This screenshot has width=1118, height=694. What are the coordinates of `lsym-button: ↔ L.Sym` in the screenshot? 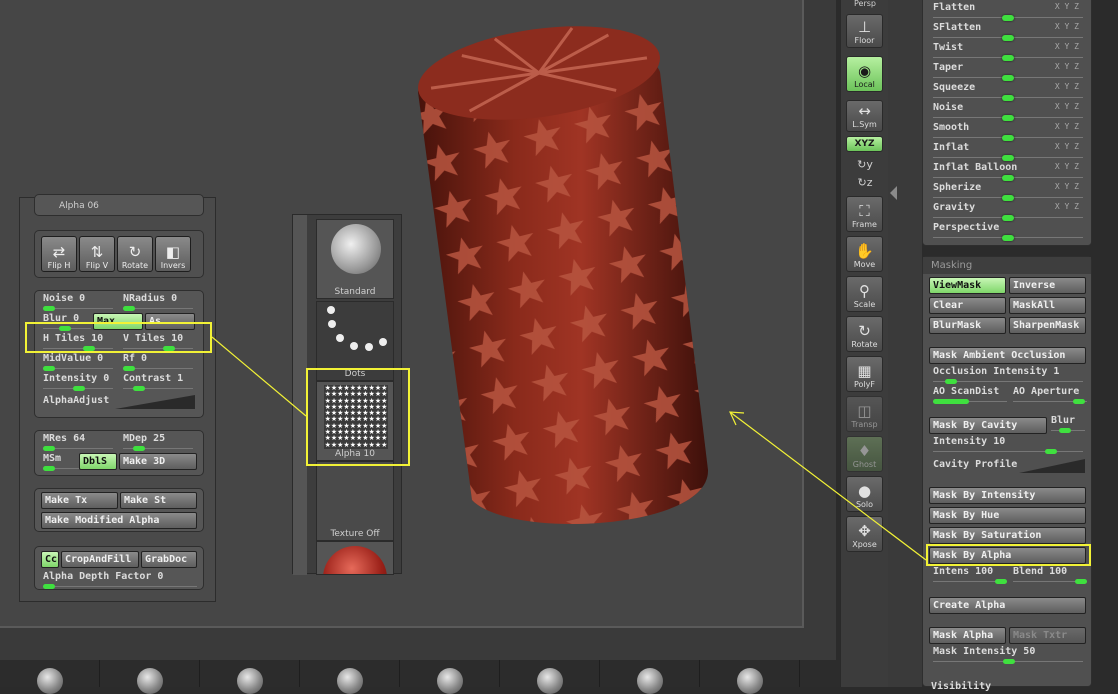 It's located at (864, 116).